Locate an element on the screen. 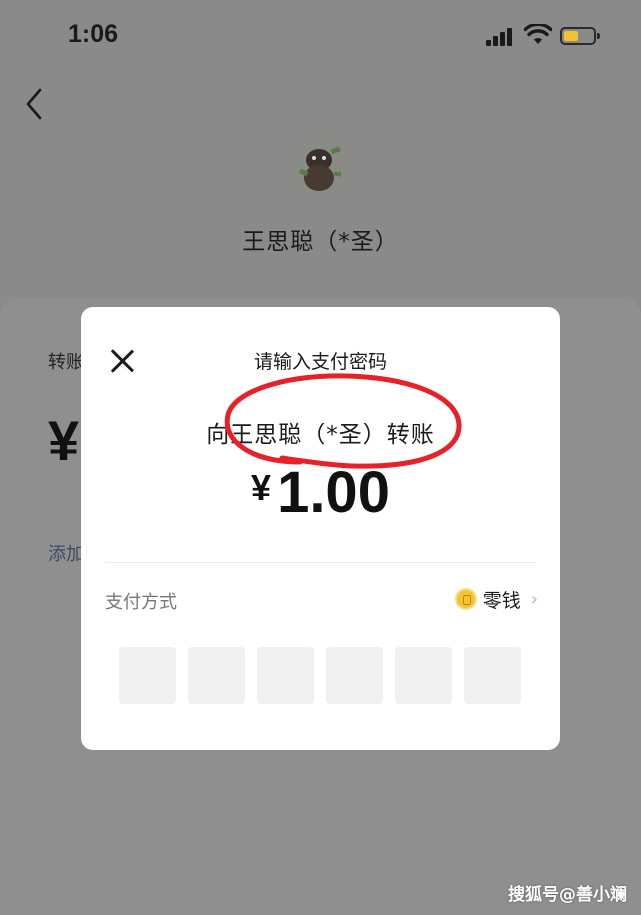 This screenshot has width=641, height=915. pin-input is located at coordinates (320, 675).